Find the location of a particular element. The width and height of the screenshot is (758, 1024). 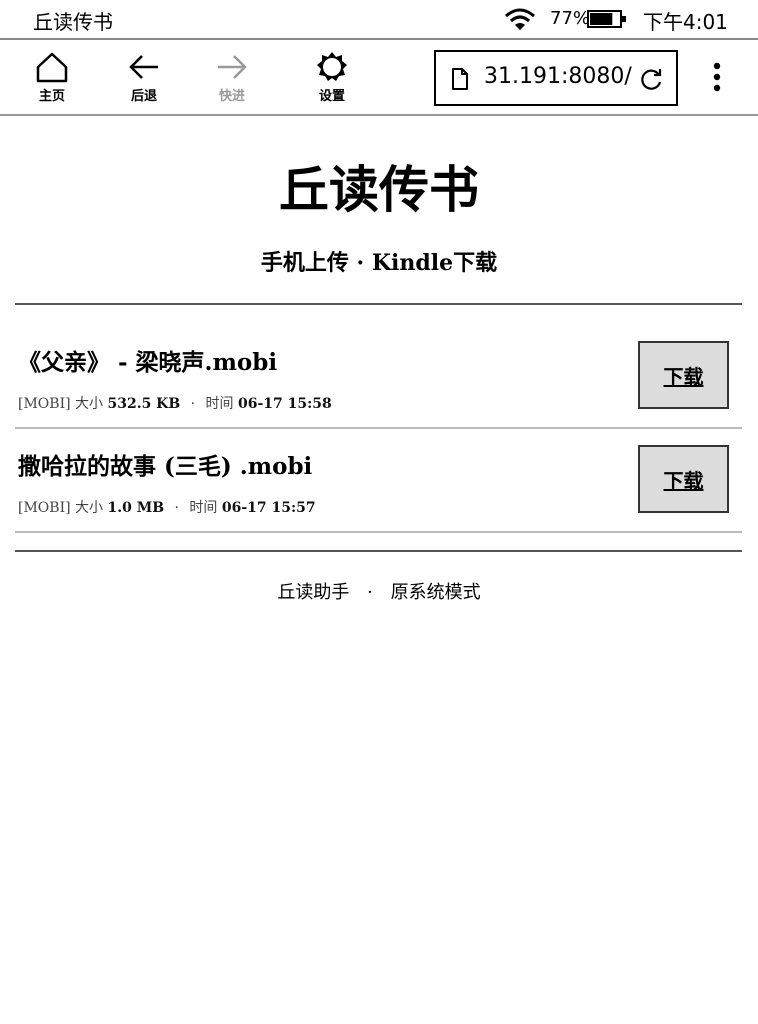

home-icon is located at coordinates (52, 67).